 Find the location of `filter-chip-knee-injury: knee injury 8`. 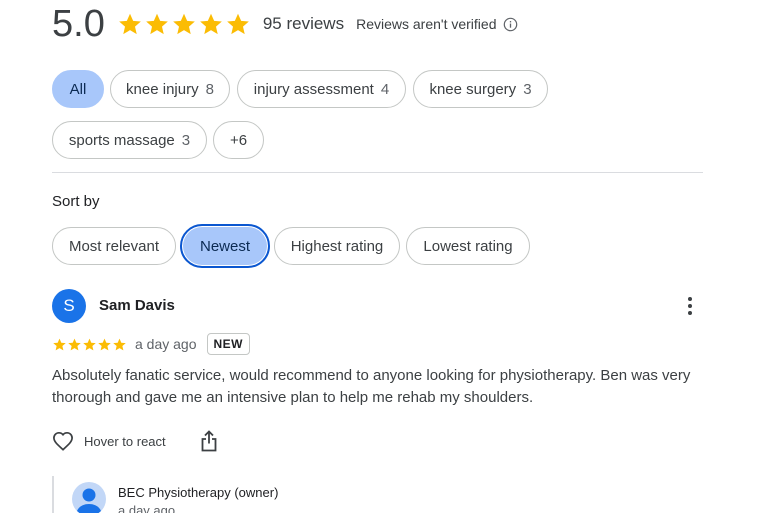

filter-chip-knee-injury: knee injury 8 is located at coordinates (170, 89).